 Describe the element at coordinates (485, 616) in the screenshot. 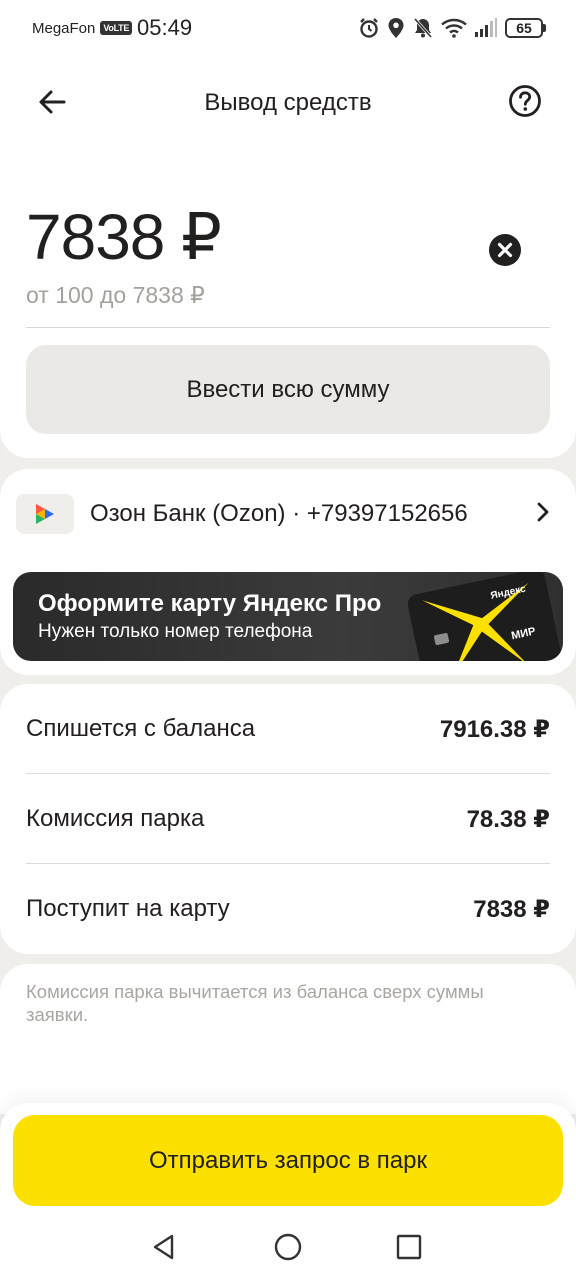

I see `yandex-card-image: Яндекс МИР` at that location.